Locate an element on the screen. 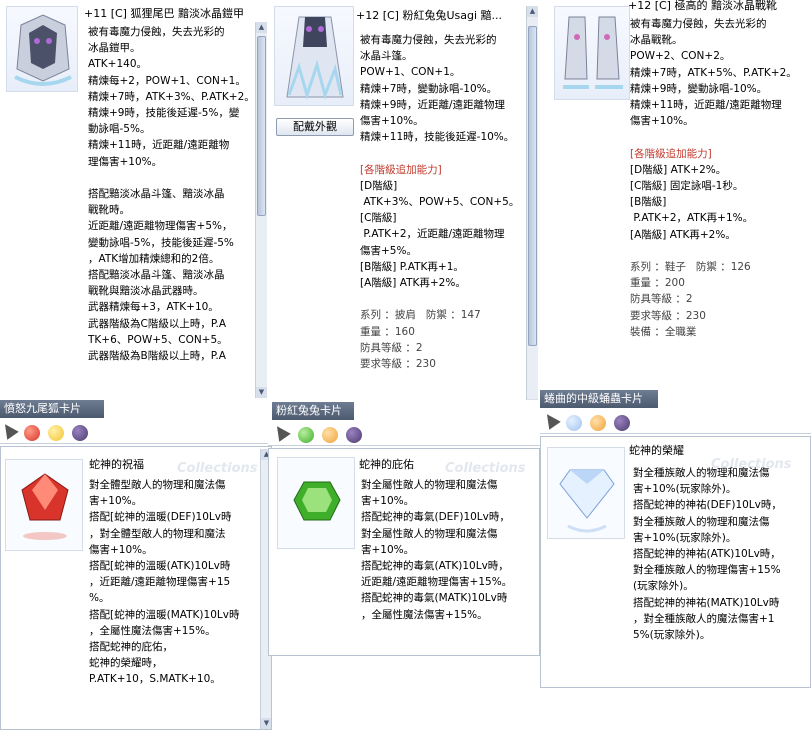 Image resolution: width=811 pixels, height=730 pixels. description-line: 戰靴與黯淡冰晶武器時。 is located at coordinates (146, 291).